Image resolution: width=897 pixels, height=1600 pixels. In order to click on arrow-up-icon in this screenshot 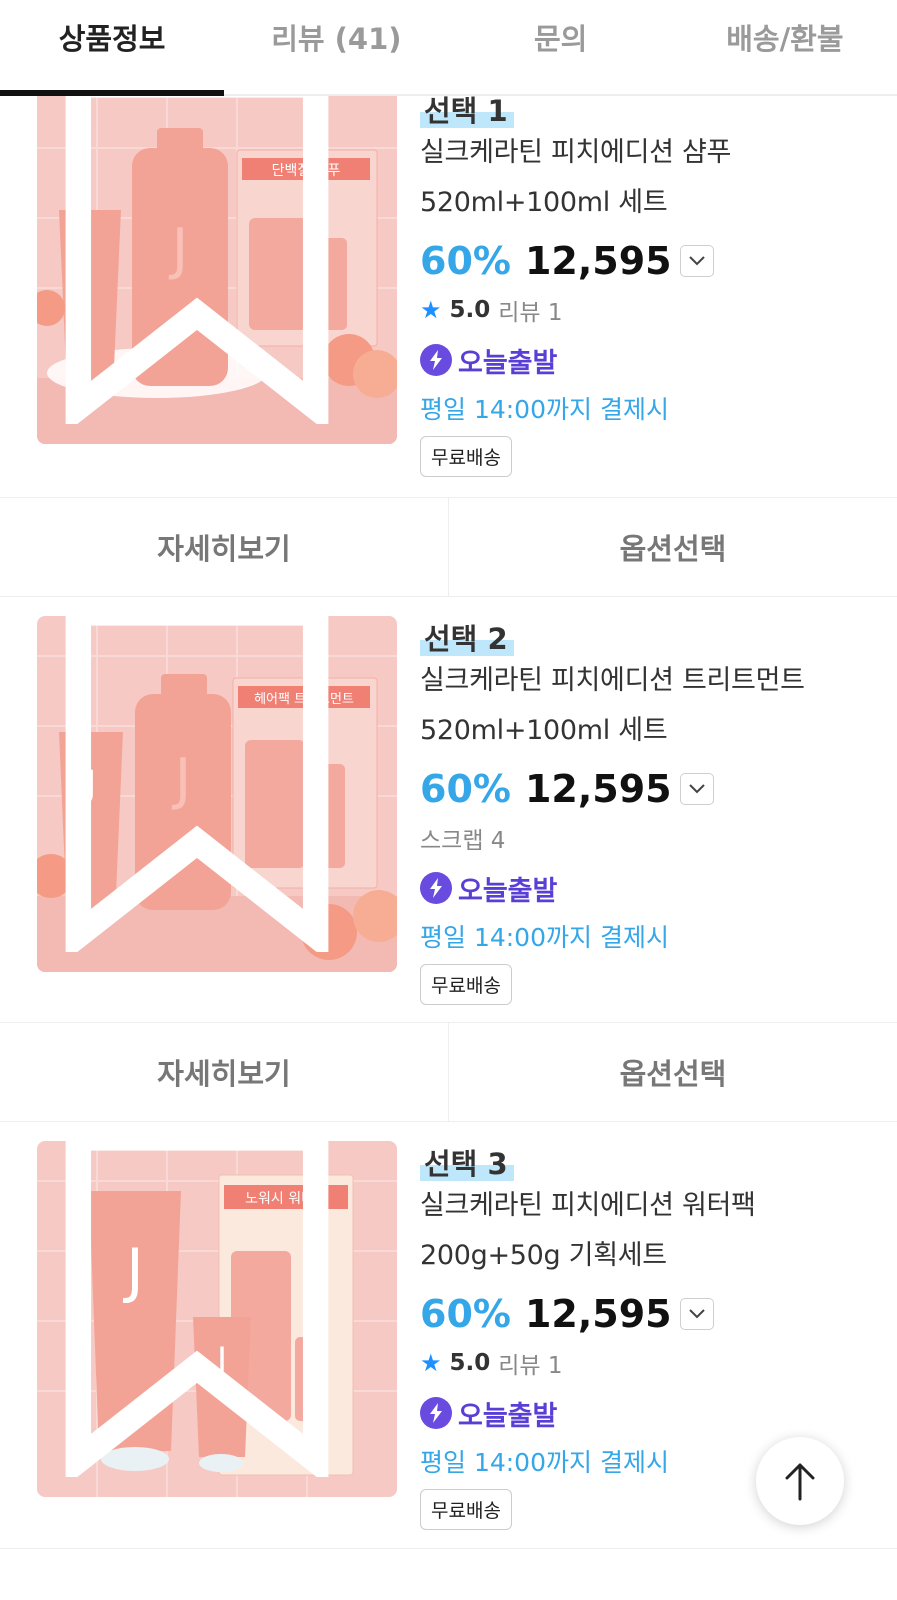, I will do `click(800, 1482)`.